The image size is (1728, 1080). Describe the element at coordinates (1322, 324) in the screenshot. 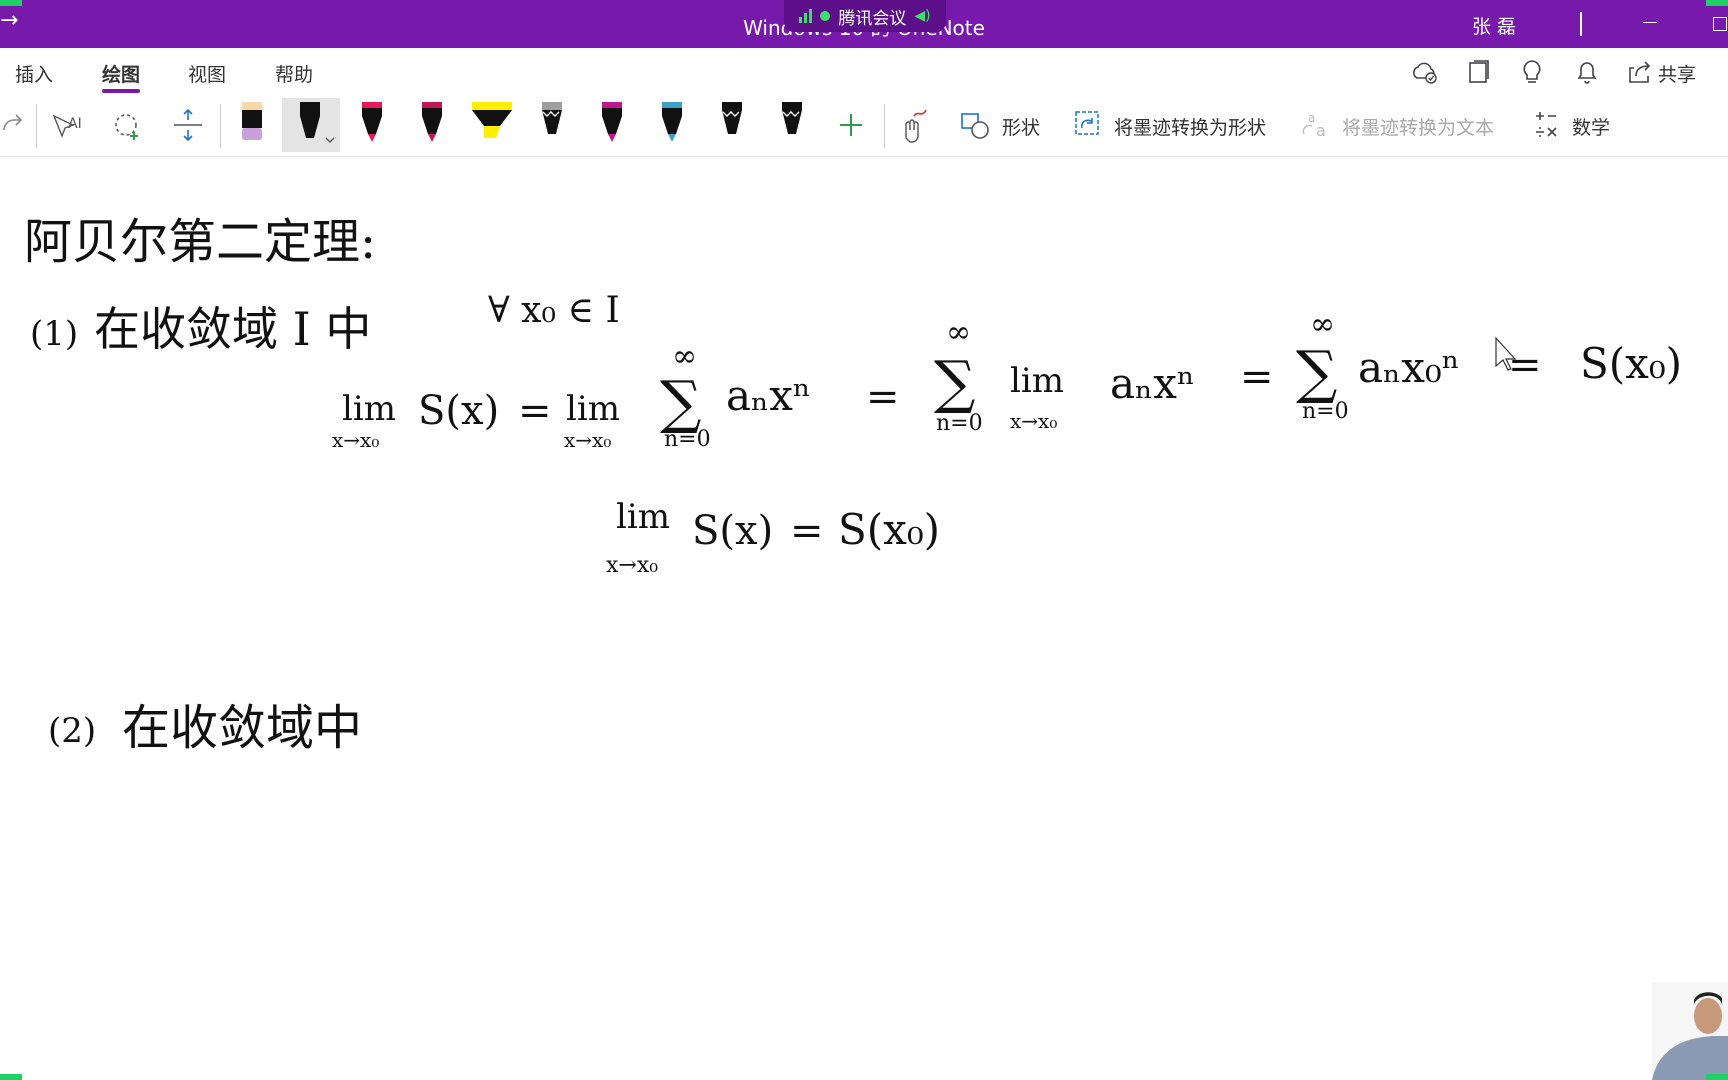

I see `eq1-sum-3-top: ∞` at that location.